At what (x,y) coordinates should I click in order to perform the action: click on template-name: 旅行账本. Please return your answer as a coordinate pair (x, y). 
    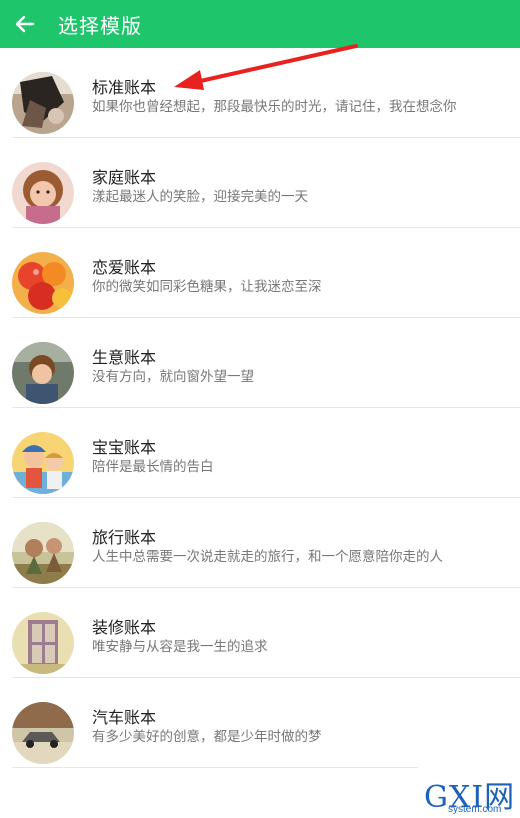
    Looking at the image, I should click on (124, 537).